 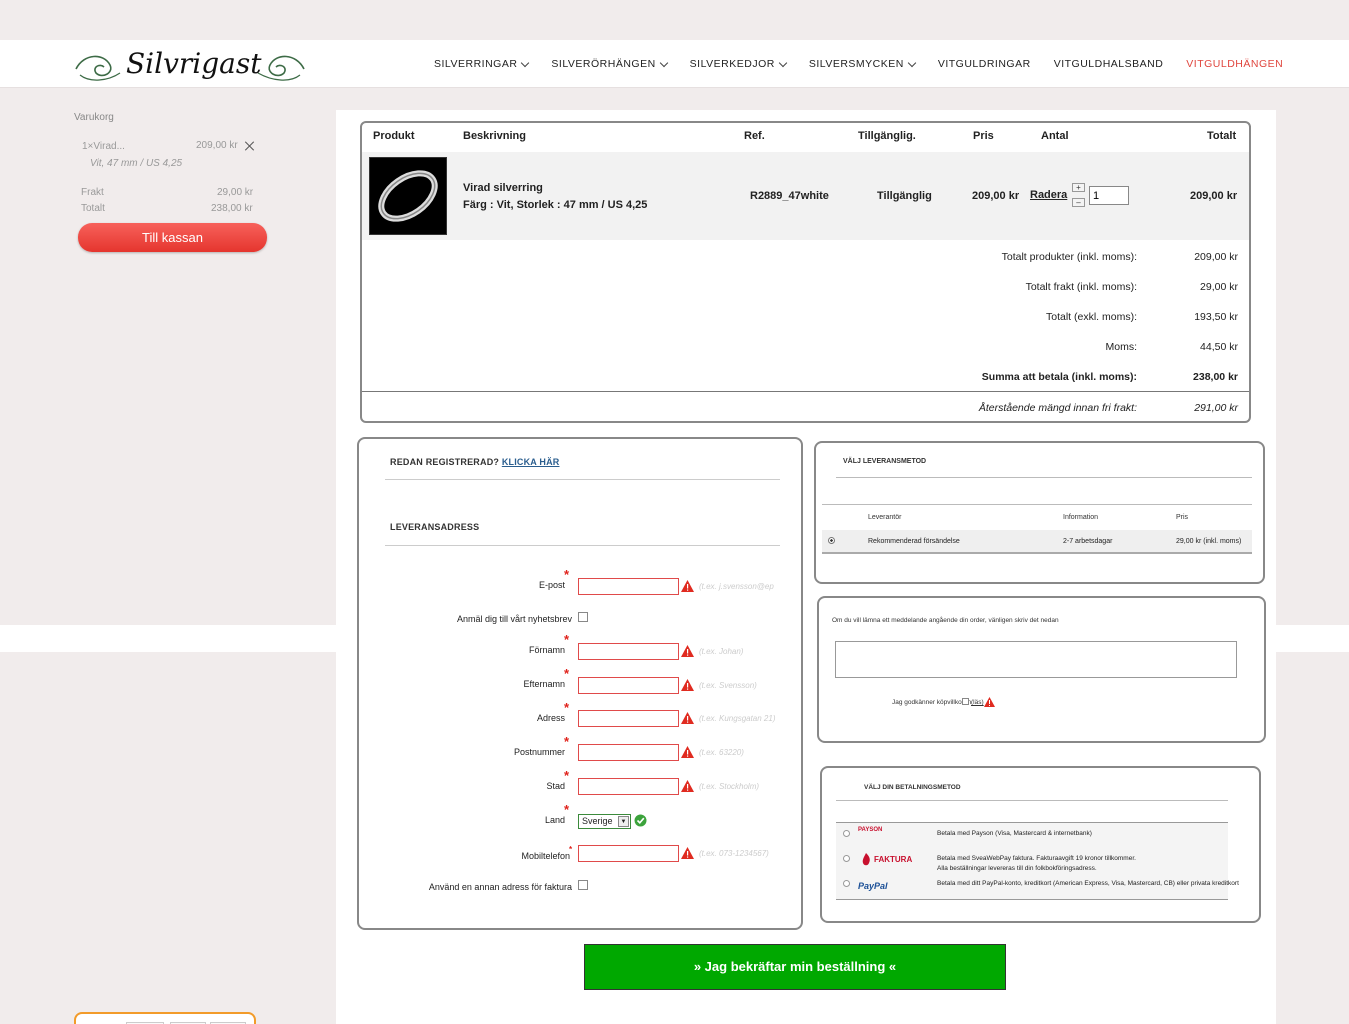 I want to click on delete-link: Radera, so click(x=1048, y=195).